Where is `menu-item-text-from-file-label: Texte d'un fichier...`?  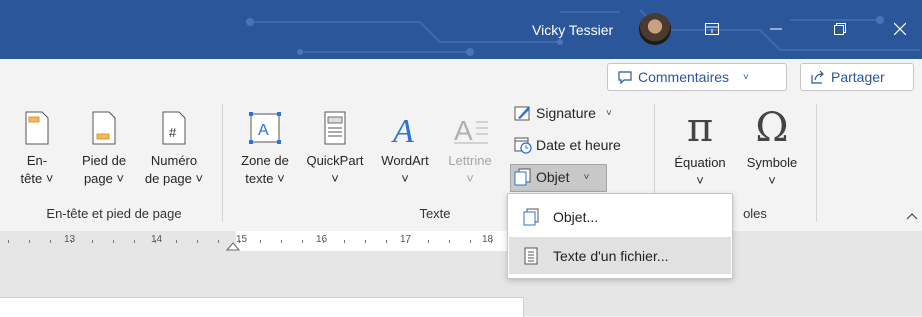
menu-item-text-from-file-label: Texte d'un fichier... is located at coordinates (611, 255).